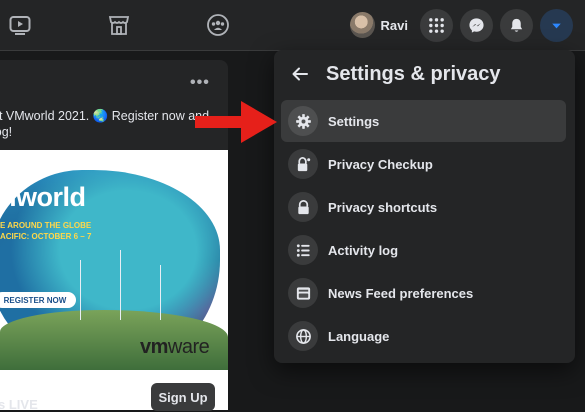 This screenshot has height=412, width=585. What do you see at coordinates (303, 336) in the screenshot?
I see `globe-icon` at bounding box center [303, 336].